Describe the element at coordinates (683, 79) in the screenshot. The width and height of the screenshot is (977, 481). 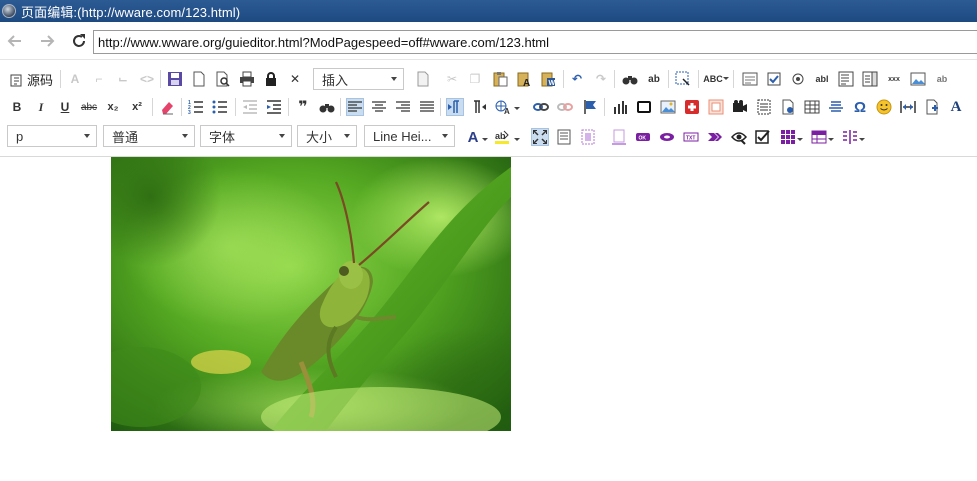
I see `select-all-icon` at that location.